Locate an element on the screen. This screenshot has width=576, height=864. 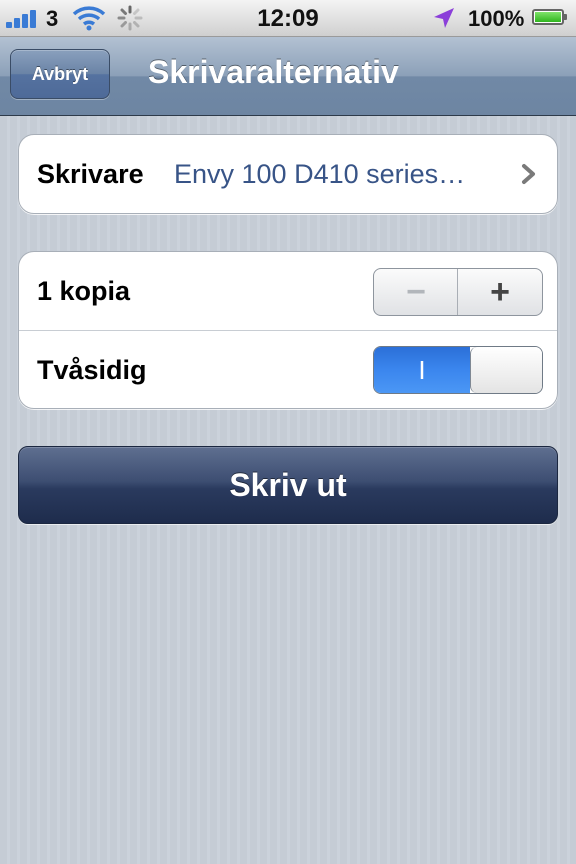
battery-percentage: 100% is located at coordinates (496, 18).